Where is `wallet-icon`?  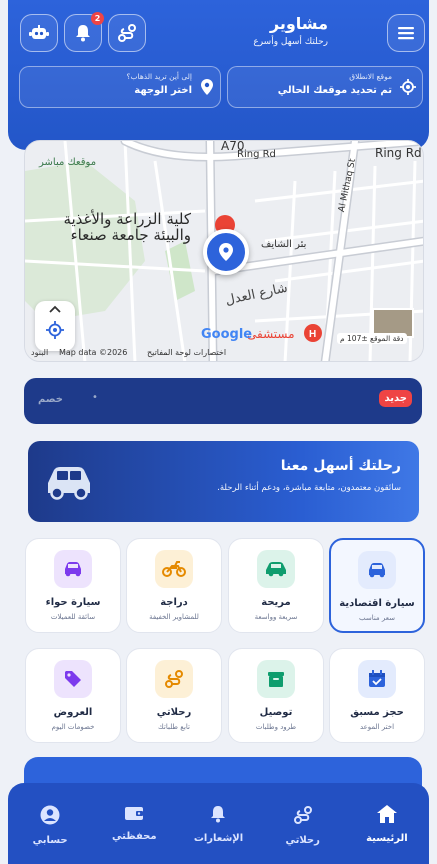 wallet-icon is located at coordinates (134, 813).